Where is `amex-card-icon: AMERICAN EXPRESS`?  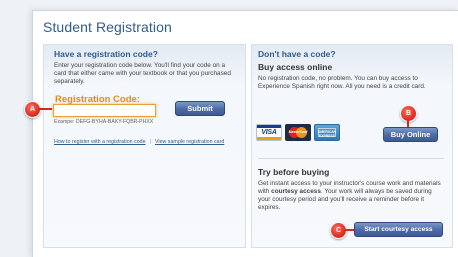
amex-card-icon: AMERICAN EXPRESS is located at coordinates (327, 132).